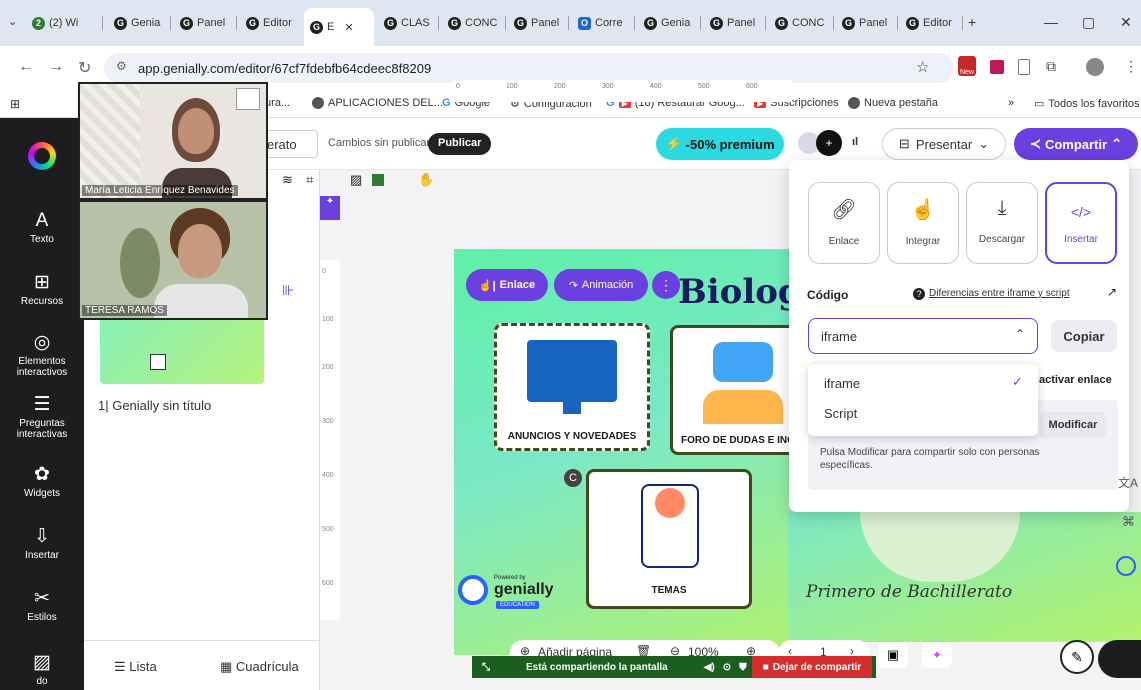 This screenshot has width=1141, height=690. I want to click on external-link-icon: ↗, so click(1112, 292).